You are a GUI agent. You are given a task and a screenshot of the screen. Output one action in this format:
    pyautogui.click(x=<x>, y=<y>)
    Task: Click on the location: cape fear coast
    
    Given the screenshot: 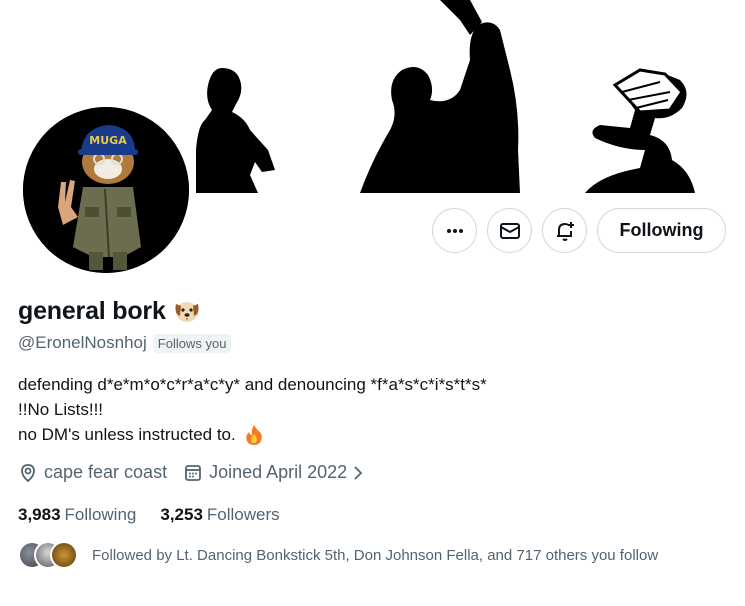 What is the action you would take?
    pyautogui.click(x=92, y=472)
    